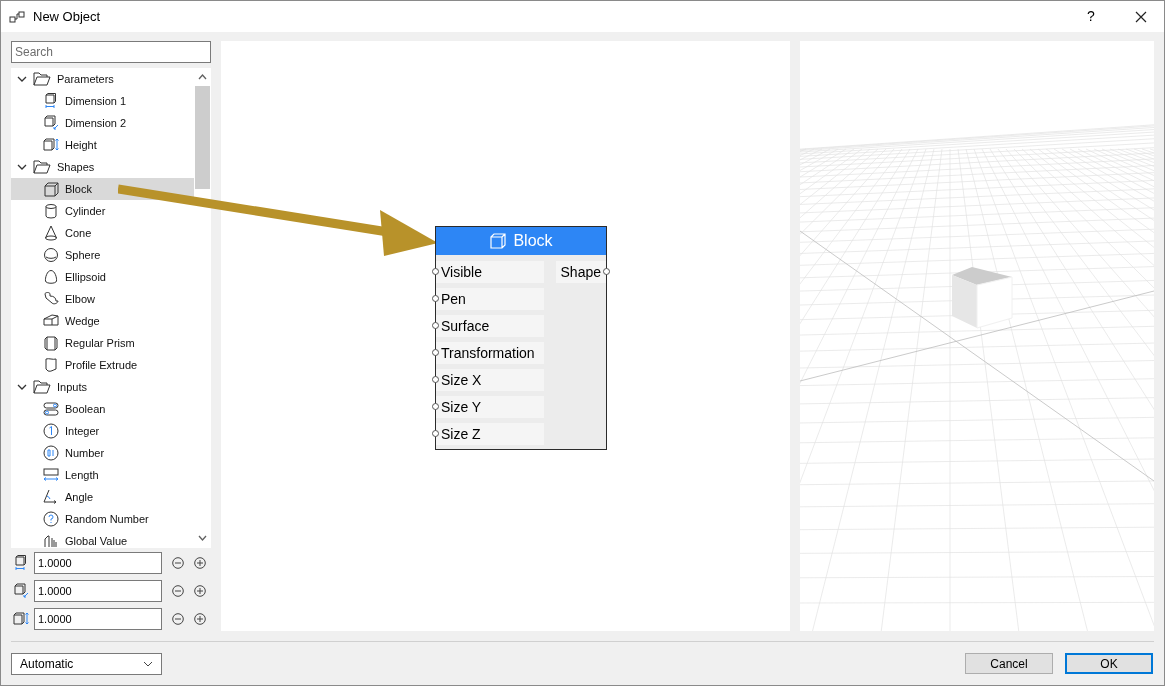  What do you see at coordinates (1009, 663) in the screenshot?
I see `dialog-button: Cancel` at bounding box center [1009, 663].